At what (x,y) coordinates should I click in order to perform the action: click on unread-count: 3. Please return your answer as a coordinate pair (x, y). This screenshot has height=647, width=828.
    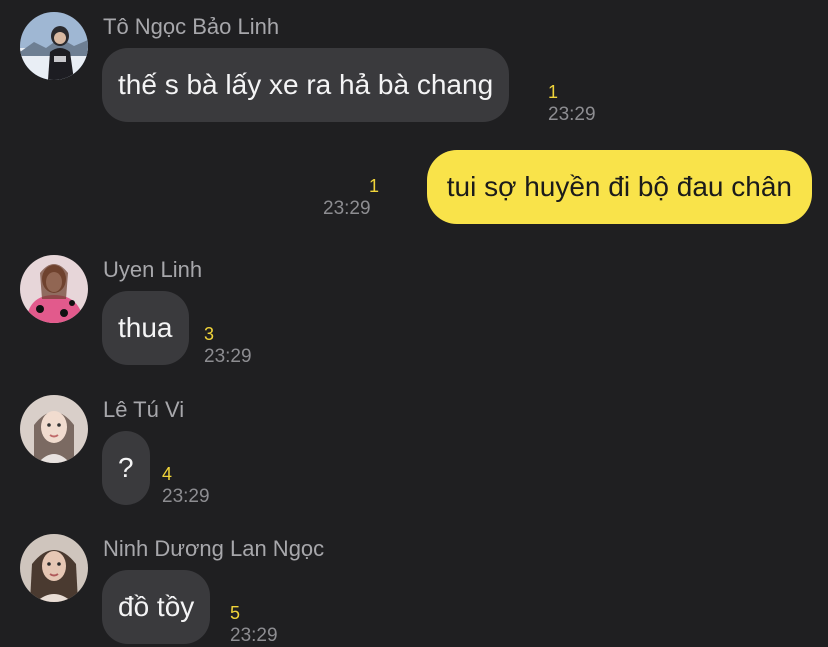
    Looking at the image, I should click on (209, 334).